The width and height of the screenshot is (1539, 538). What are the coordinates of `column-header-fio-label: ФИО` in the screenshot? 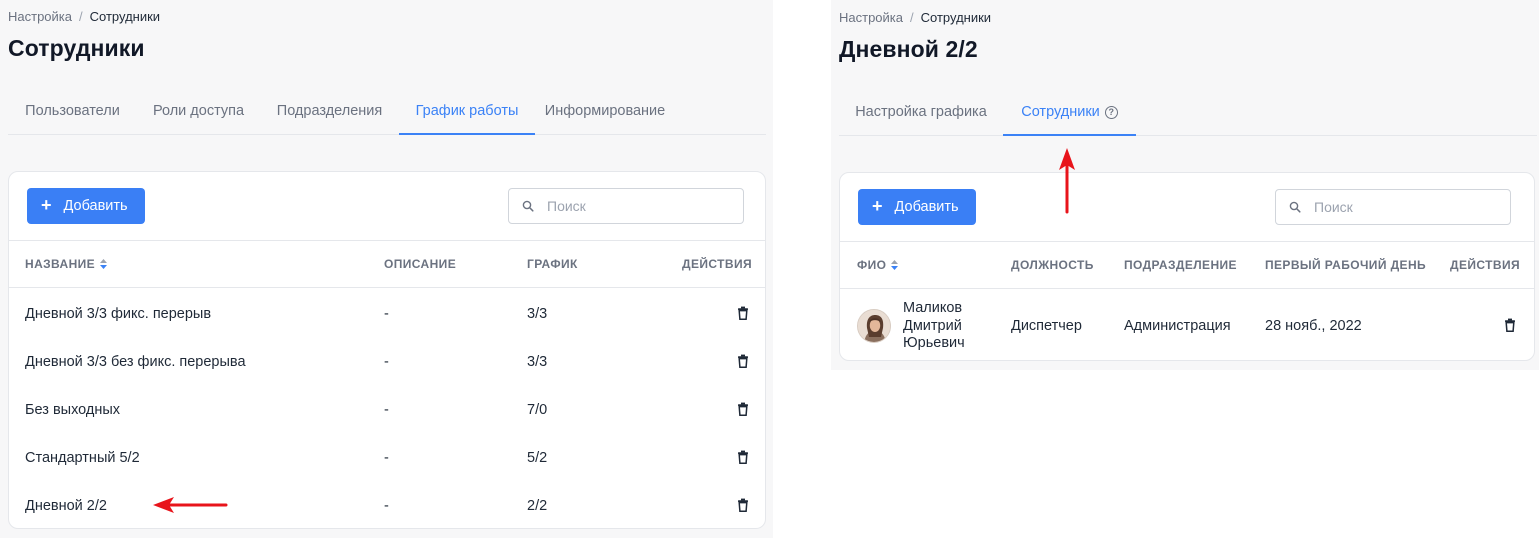 It's located at (872, 265).